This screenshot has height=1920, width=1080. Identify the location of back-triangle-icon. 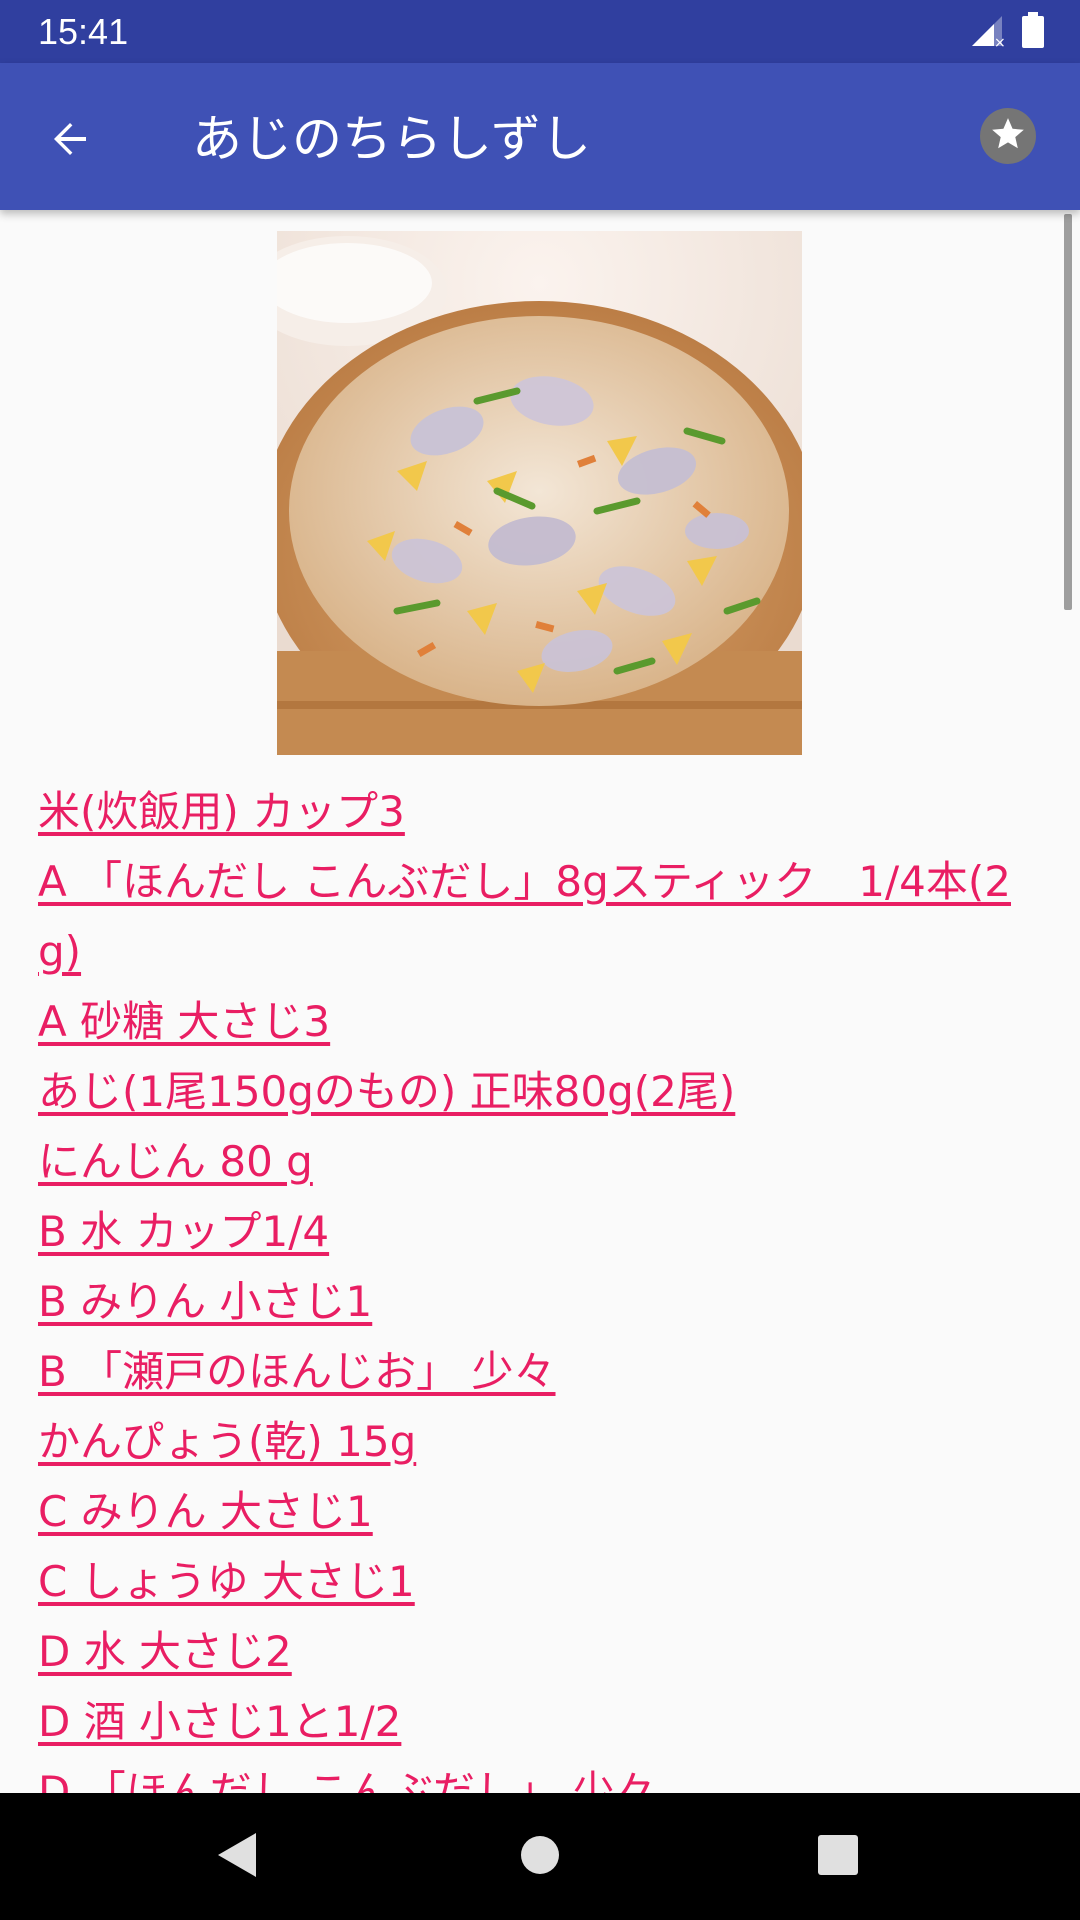
(238, 1857).